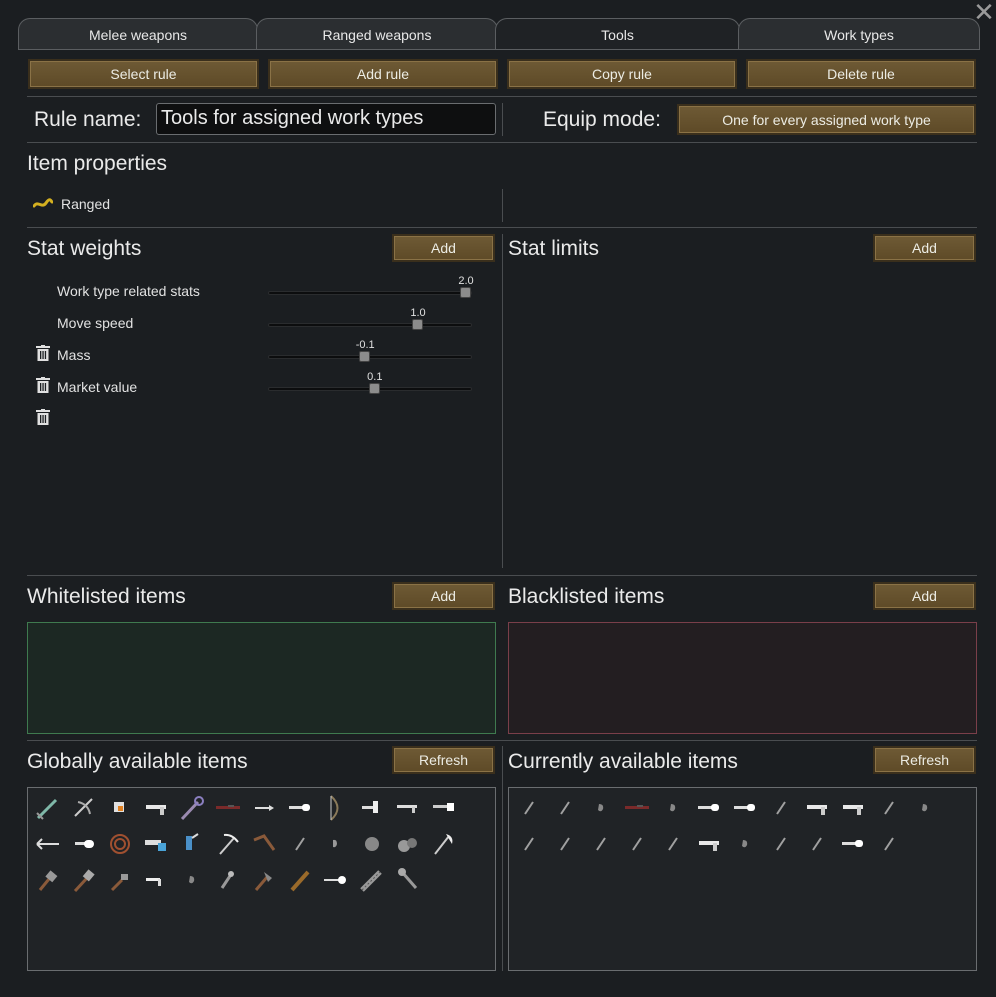 This screenshot has width=996, height=997. Describe the element at coordinates (261, 678) in the screenshot. I see `whitelist-box` at that location.